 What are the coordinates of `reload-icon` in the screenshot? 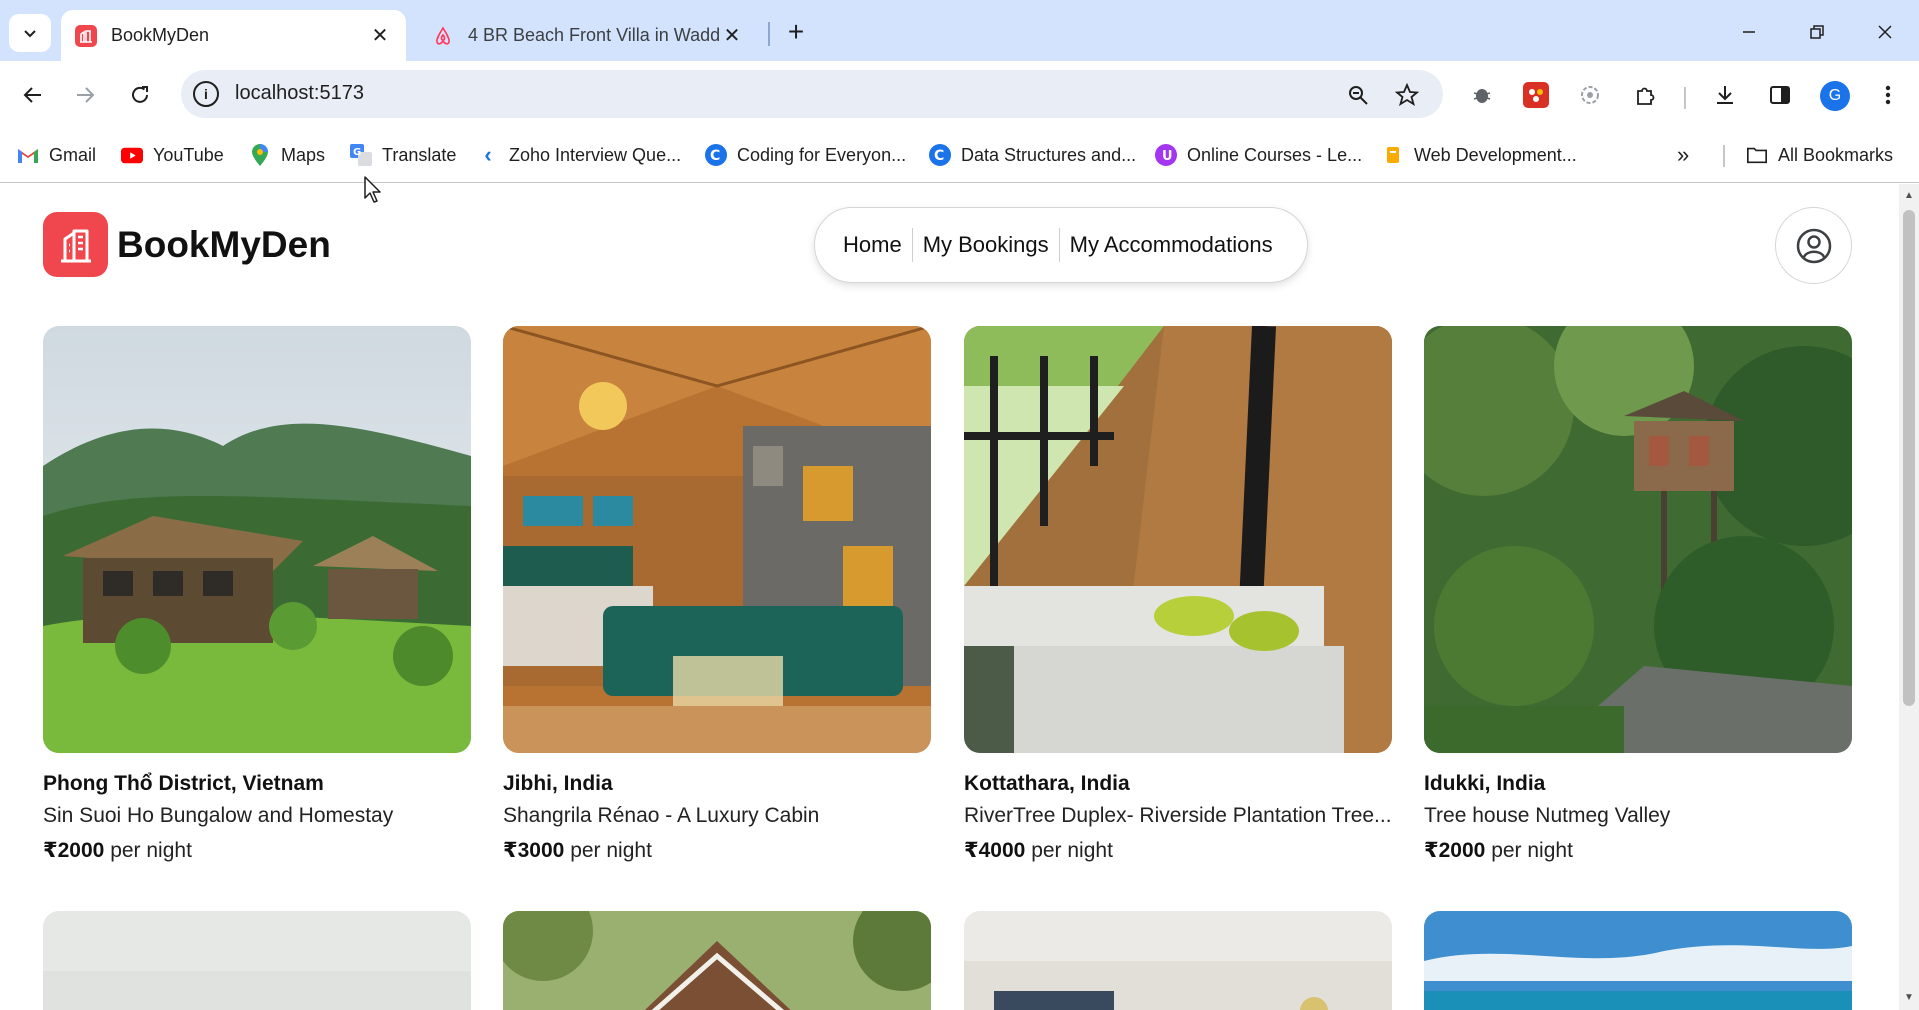 It's located at (140, 94).